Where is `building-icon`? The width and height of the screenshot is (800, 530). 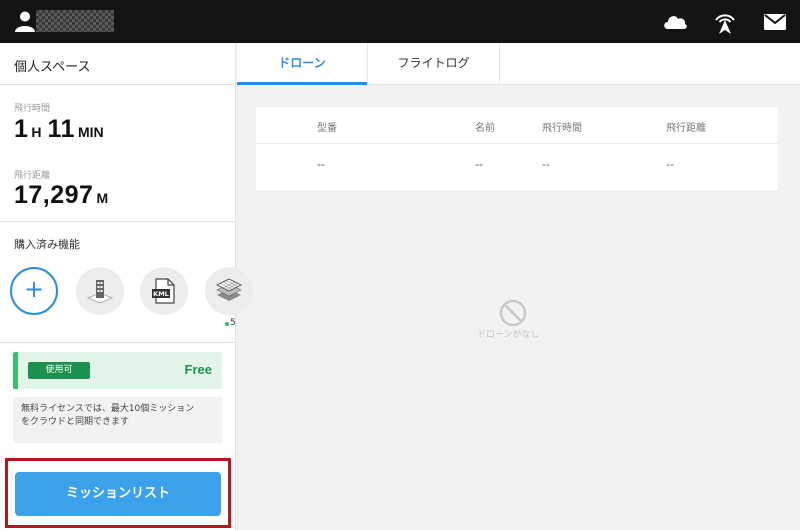
building-icon is located at coordinates (100, 292).